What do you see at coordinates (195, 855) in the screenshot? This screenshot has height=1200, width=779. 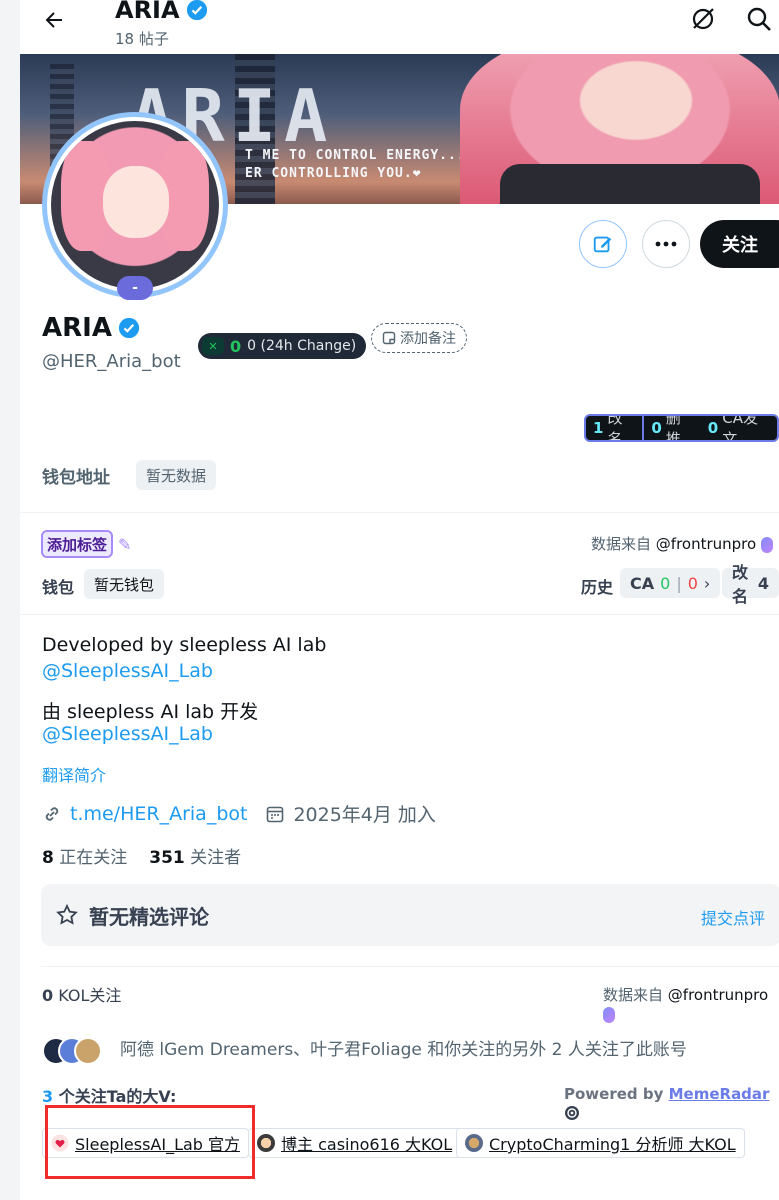 I see `followers-link: 351 关注者` at bounding box center [195, 855].